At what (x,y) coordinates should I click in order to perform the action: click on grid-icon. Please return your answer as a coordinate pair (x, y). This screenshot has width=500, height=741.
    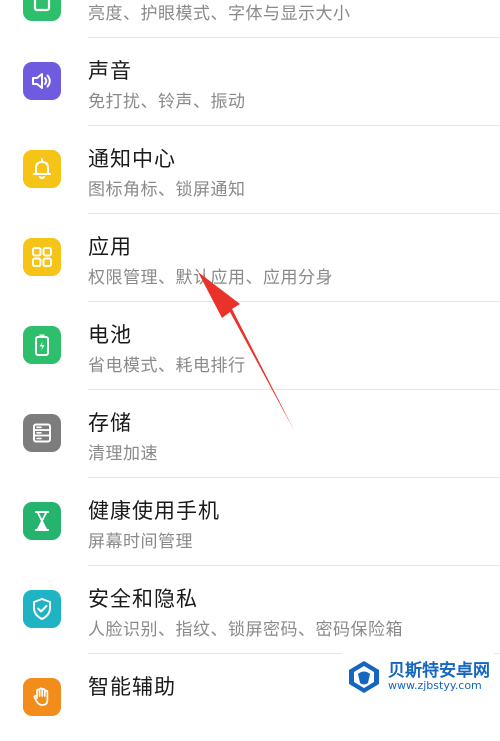
    Looking at the image, I should click on (42, 257).